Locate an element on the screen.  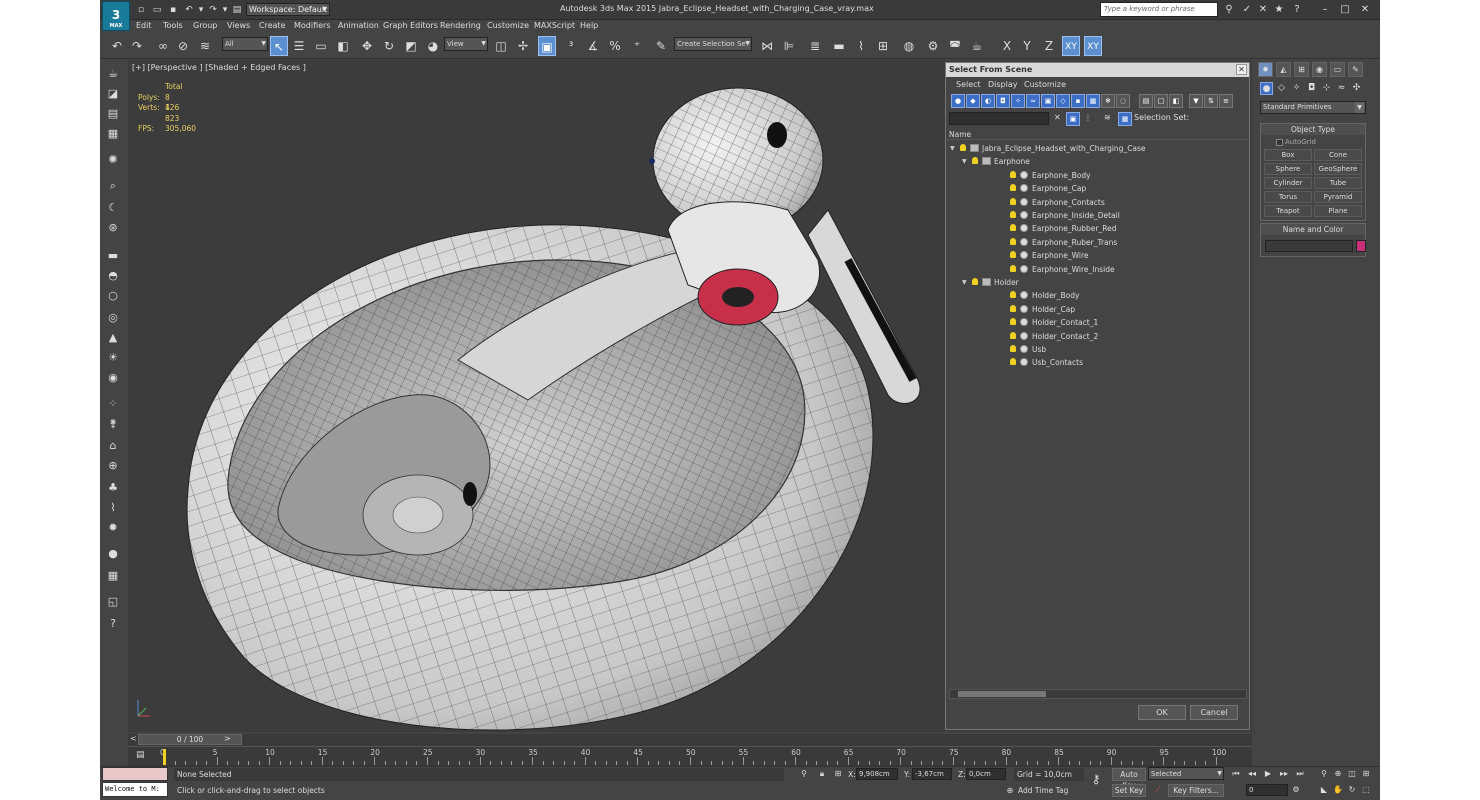
menu-customize: Customize is located at coordinates (508, 25).